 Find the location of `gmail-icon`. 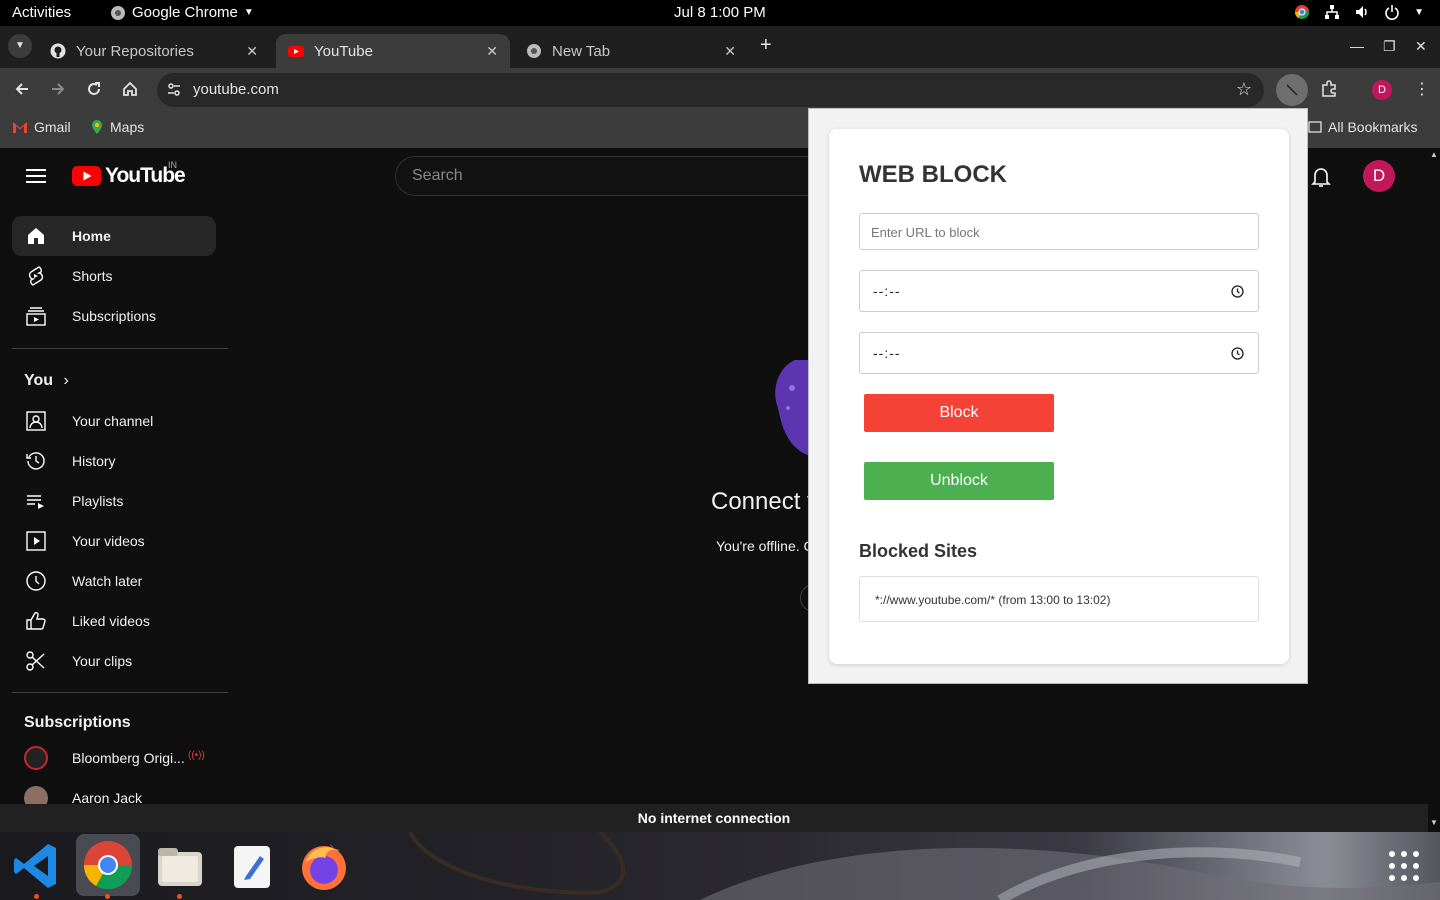

gmail-icon is located at coordinates (20, 127).